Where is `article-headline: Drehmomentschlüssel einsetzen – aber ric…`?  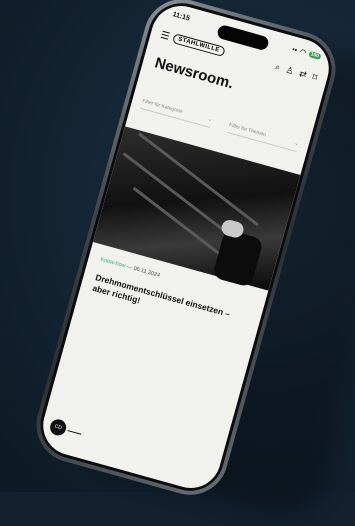 article-headline: Drehmomentschlüssel einsetzen – aber ric… is located at coordinates (166, 302).